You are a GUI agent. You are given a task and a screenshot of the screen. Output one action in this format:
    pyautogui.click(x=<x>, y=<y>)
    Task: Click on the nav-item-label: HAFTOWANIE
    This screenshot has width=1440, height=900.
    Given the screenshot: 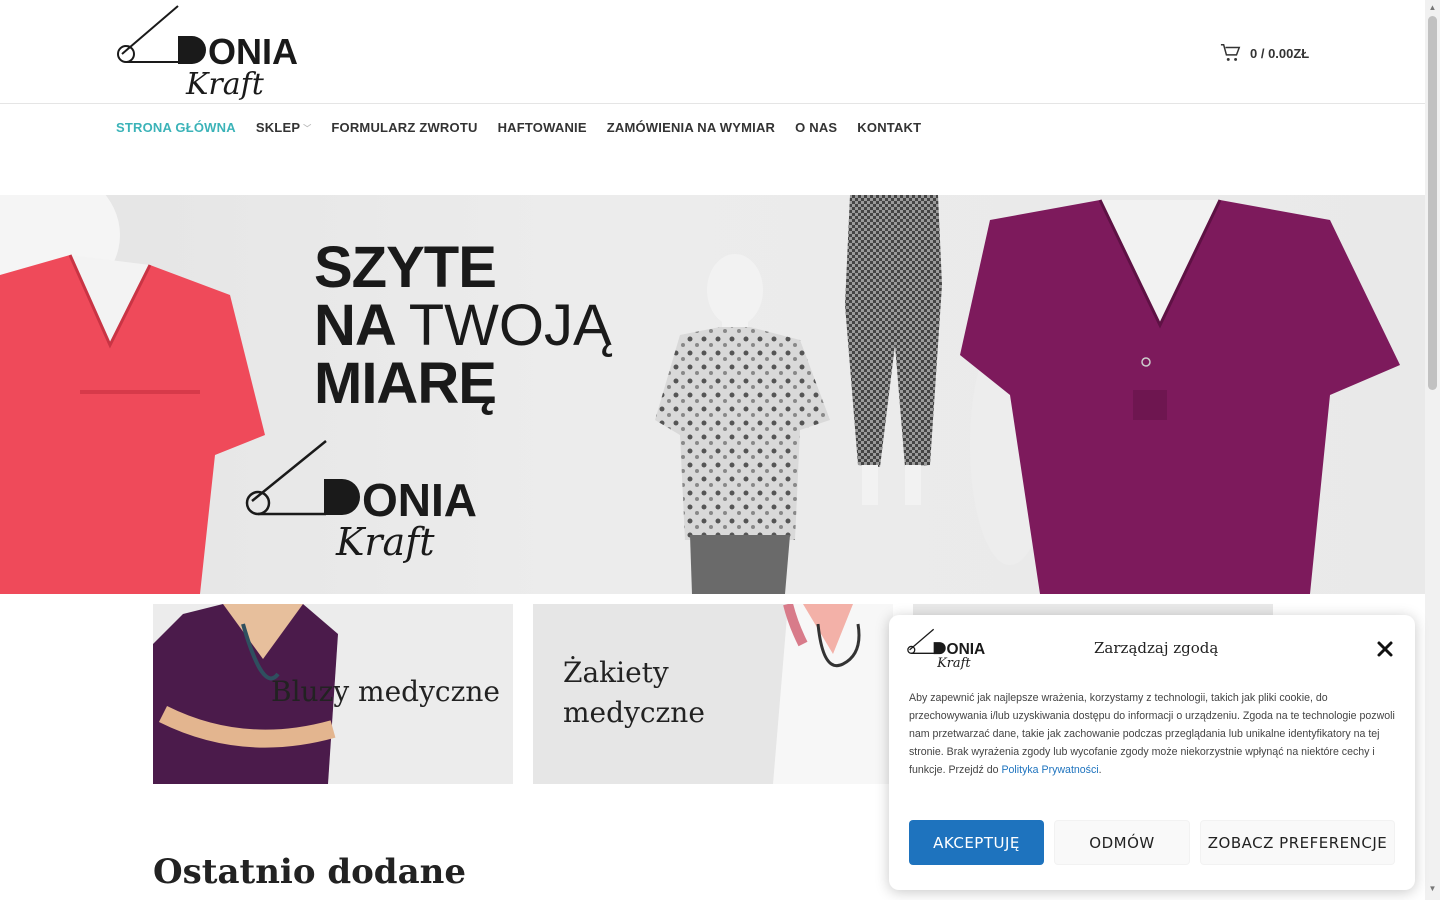 What is the action you would take?
    pyautogui.click(x=542, y=127)
    